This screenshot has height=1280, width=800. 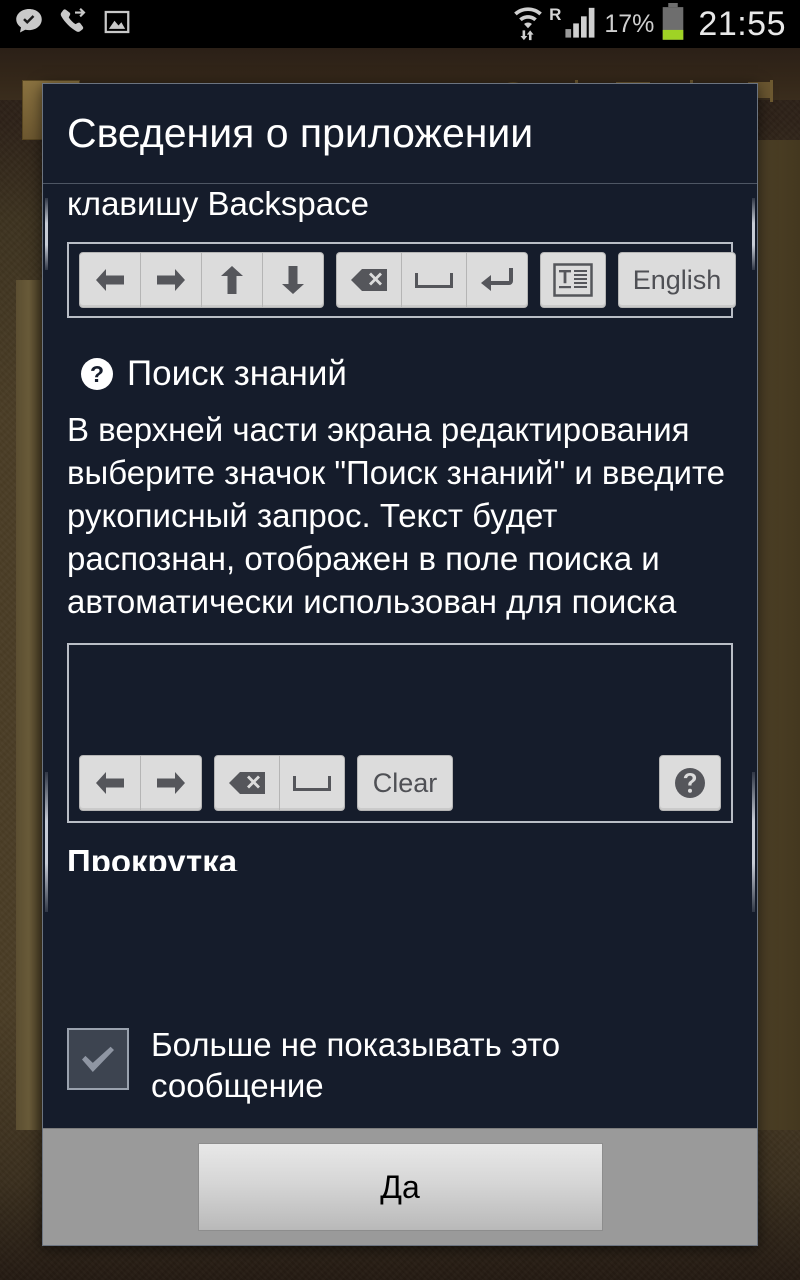 I want to click on scroll-indicator-left-top, so click(x=46, y=234).